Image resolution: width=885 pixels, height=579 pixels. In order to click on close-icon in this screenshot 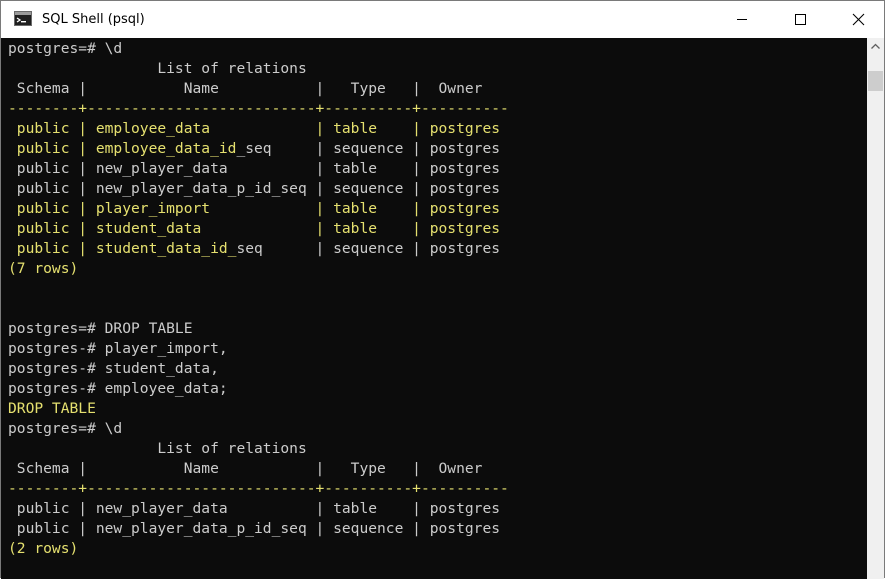, I will do `click(857, 19)`.